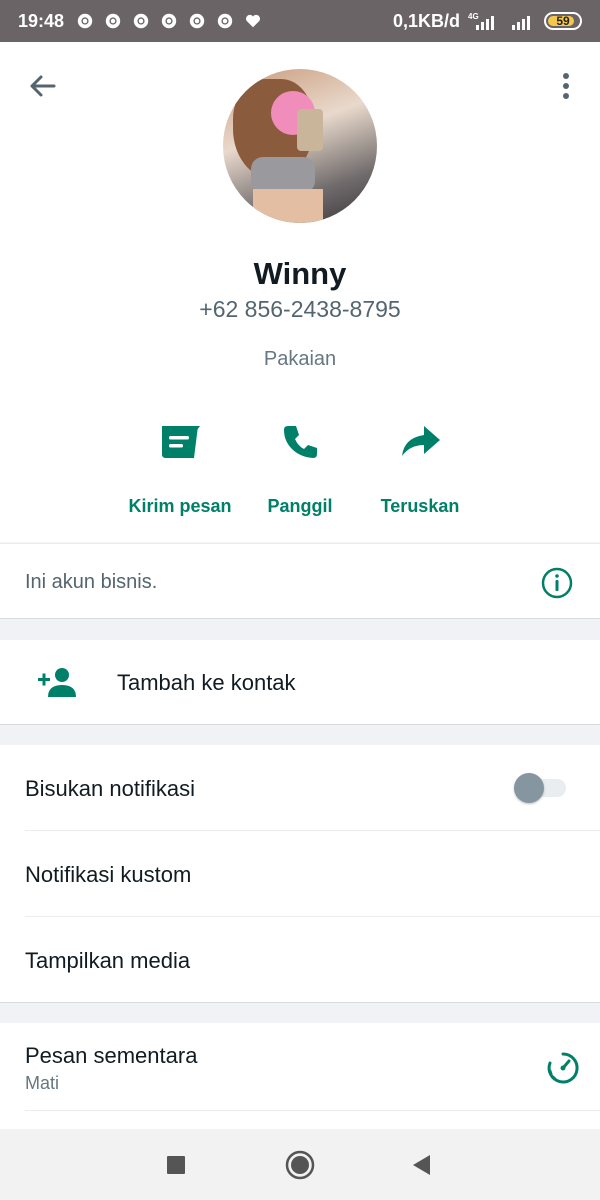 This screenshot has height=1200, width=600. I want to click on business-category: Pakaian, so click(300, 359).